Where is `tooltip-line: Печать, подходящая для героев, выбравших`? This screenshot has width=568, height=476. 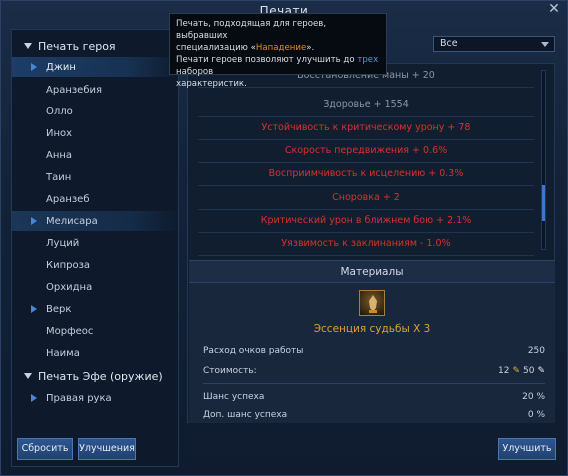 tooltip-line: Печать, подходящая для героев, выбравших is located at coordinates (251, 30).